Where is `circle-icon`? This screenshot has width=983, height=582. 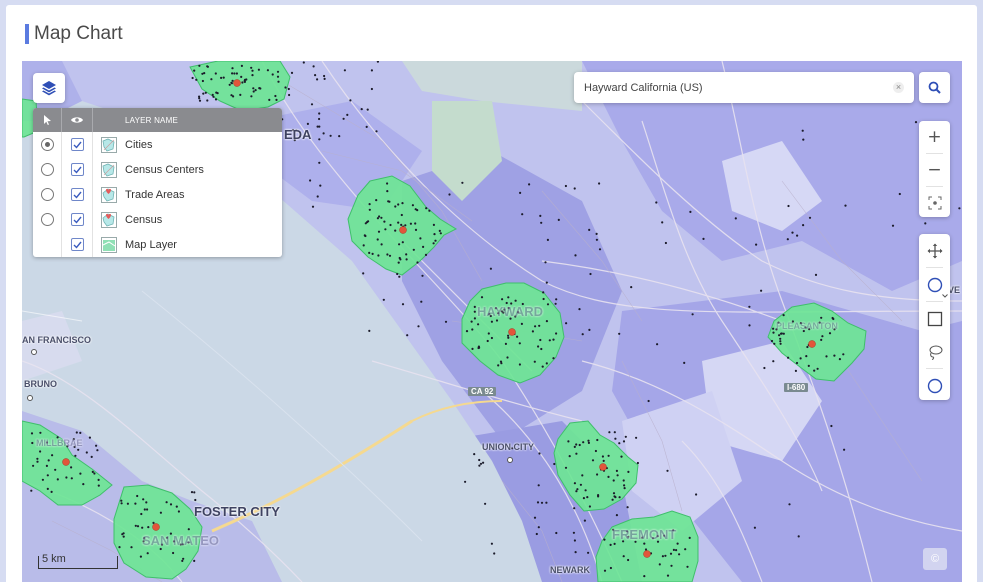
circle-icon is located at coordinates (934, 284).